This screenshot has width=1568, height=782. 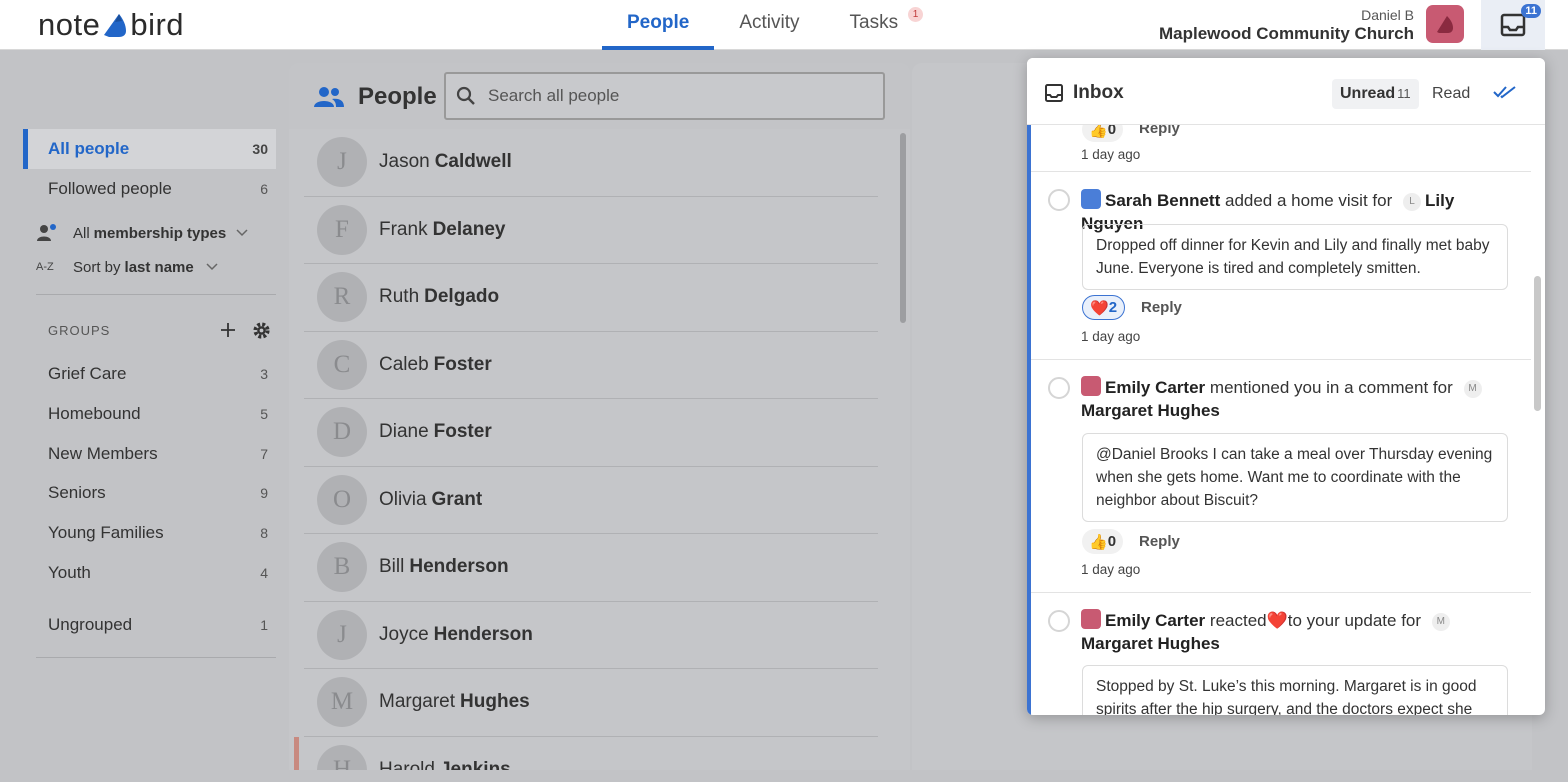 I want to click on list-item: O Olivia Grant, so click(x=591, y=500).